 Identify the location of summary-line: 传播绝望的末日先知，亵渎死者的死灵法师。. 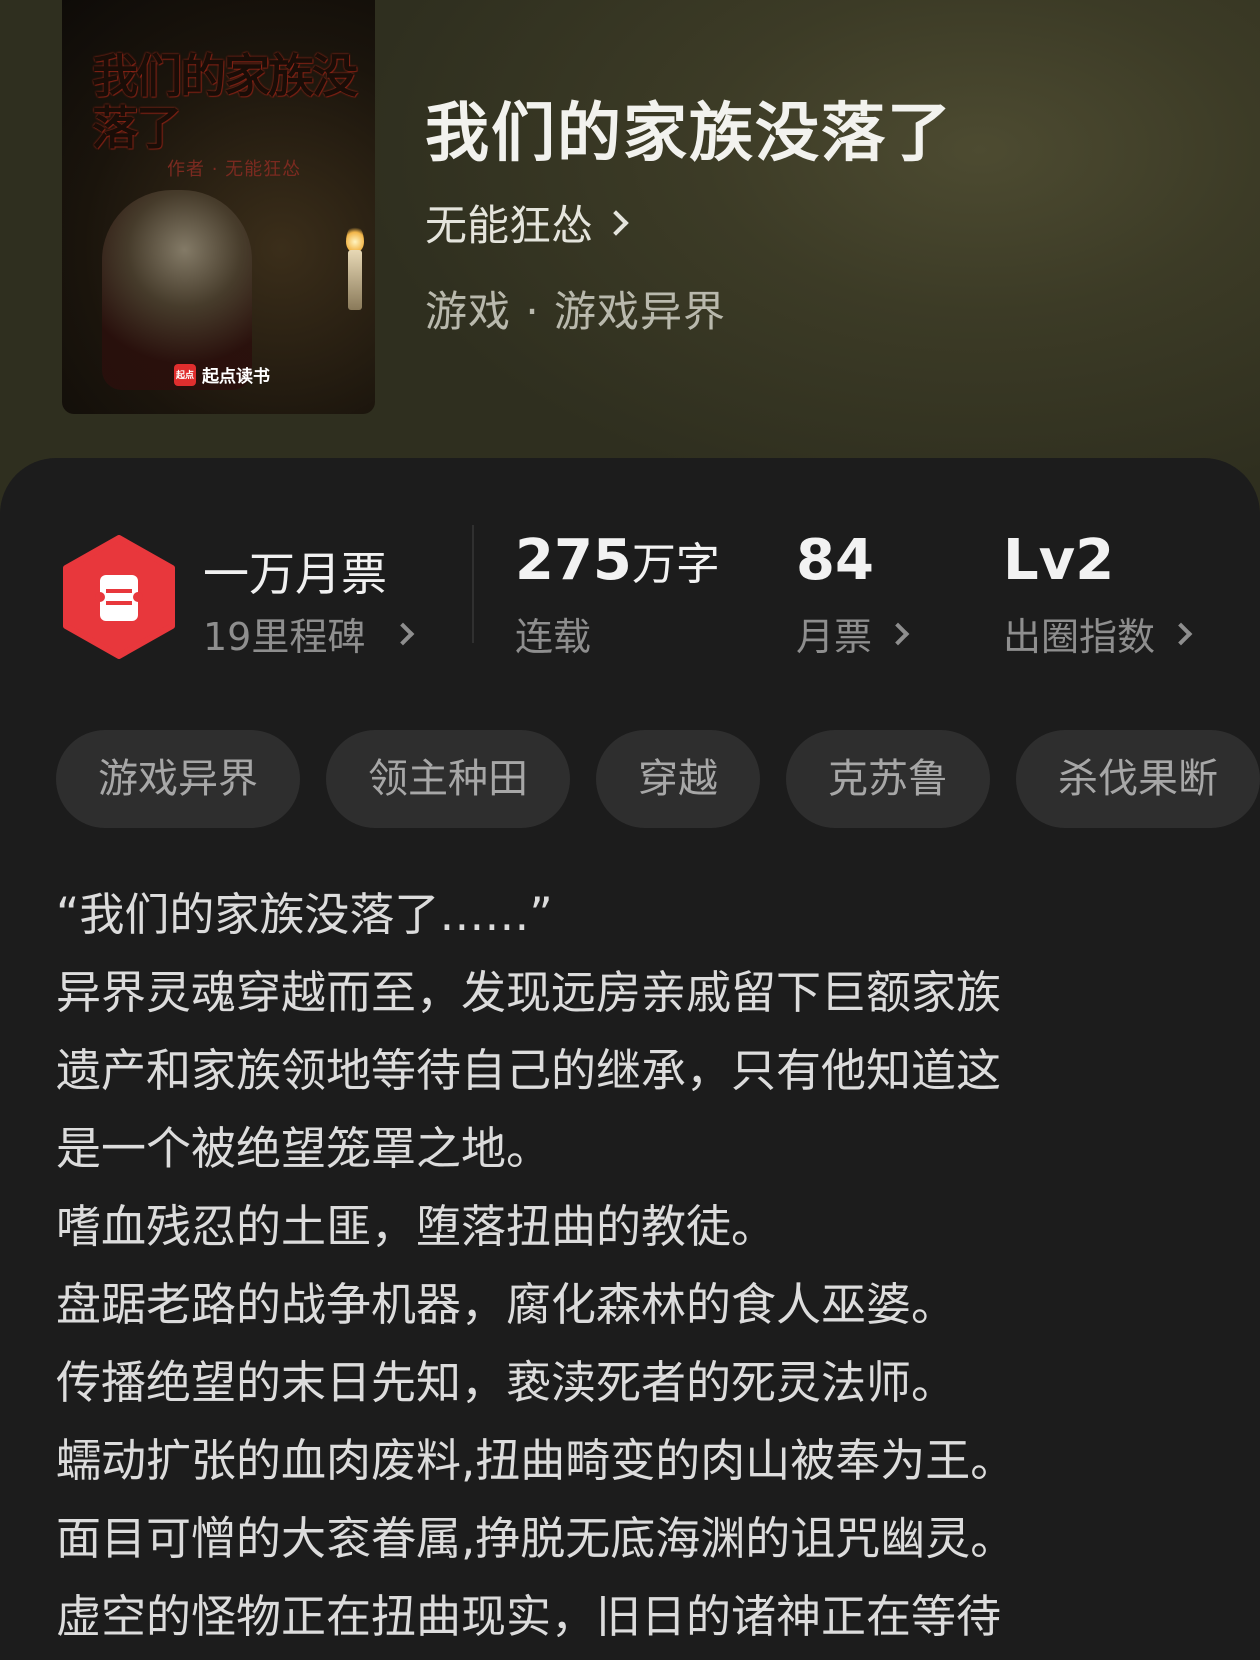
(506, 1382).